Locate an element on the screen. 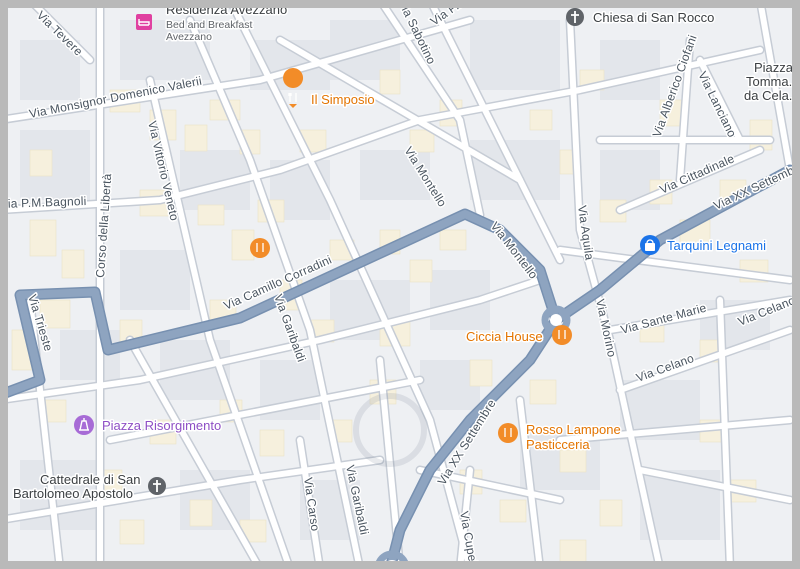  poi-rosso-name: Rosso Lampone is located at coordinates (573, 429).